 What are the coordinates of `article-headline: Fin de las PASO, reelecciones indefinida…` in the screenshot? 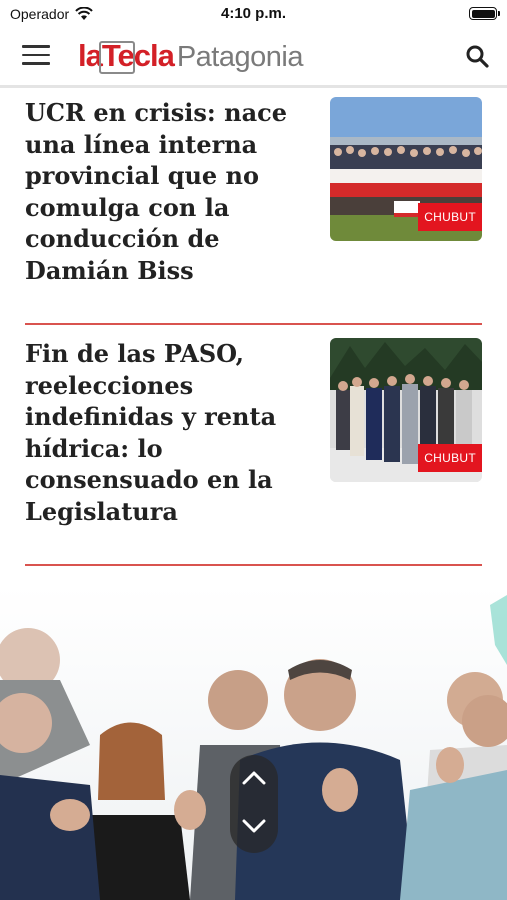 It's located at (167, 433).